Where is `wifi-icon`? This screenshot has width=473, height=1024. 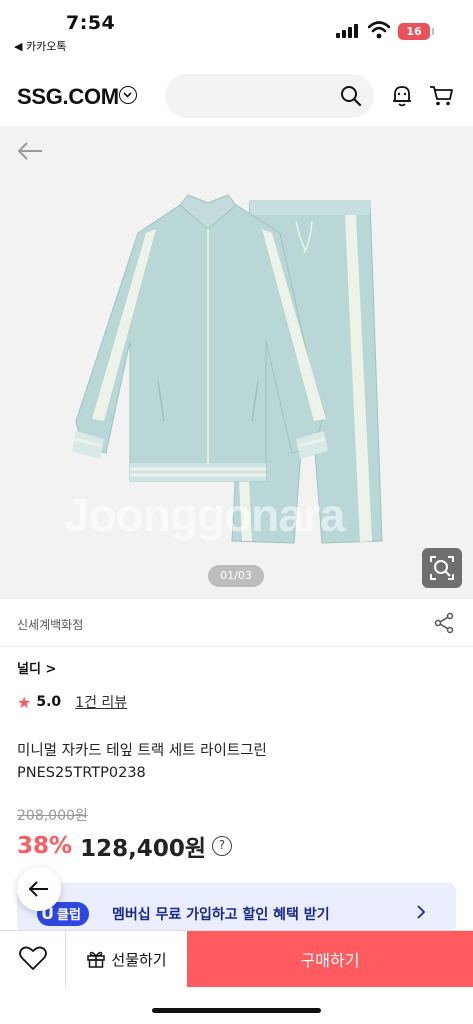
wifi-icon is located at coordinates (379, 30).